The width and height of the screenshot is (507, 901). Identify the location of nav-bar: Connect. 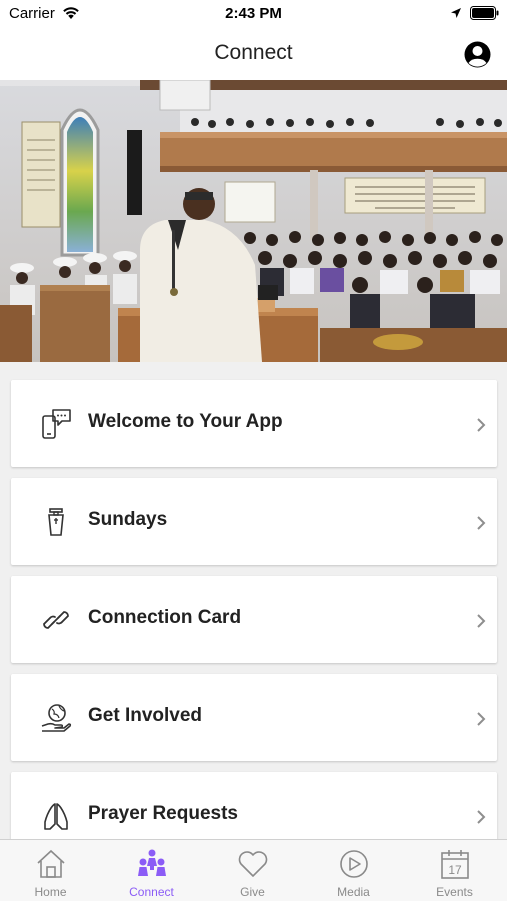
(253, 54).